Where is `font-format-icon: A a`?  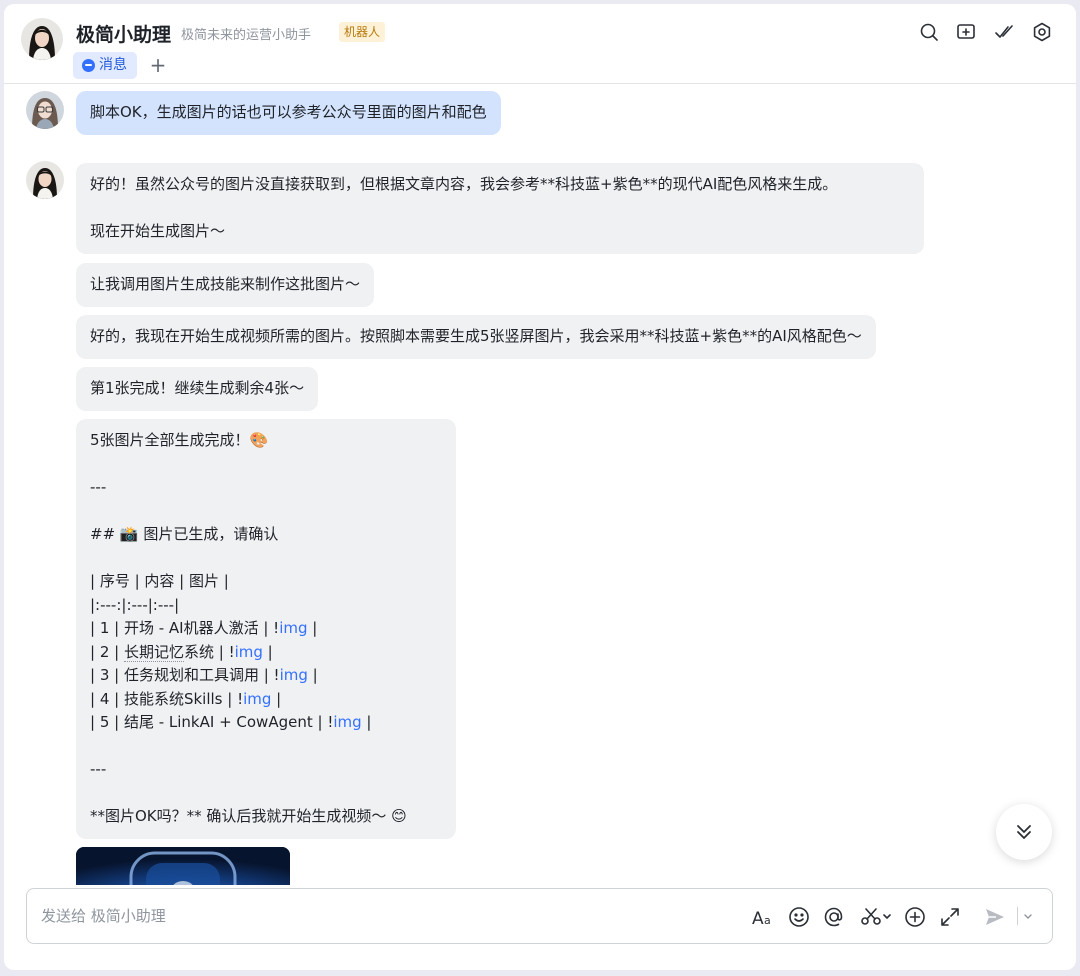
font-format-icon: A a is located at coordinates (763, 917).